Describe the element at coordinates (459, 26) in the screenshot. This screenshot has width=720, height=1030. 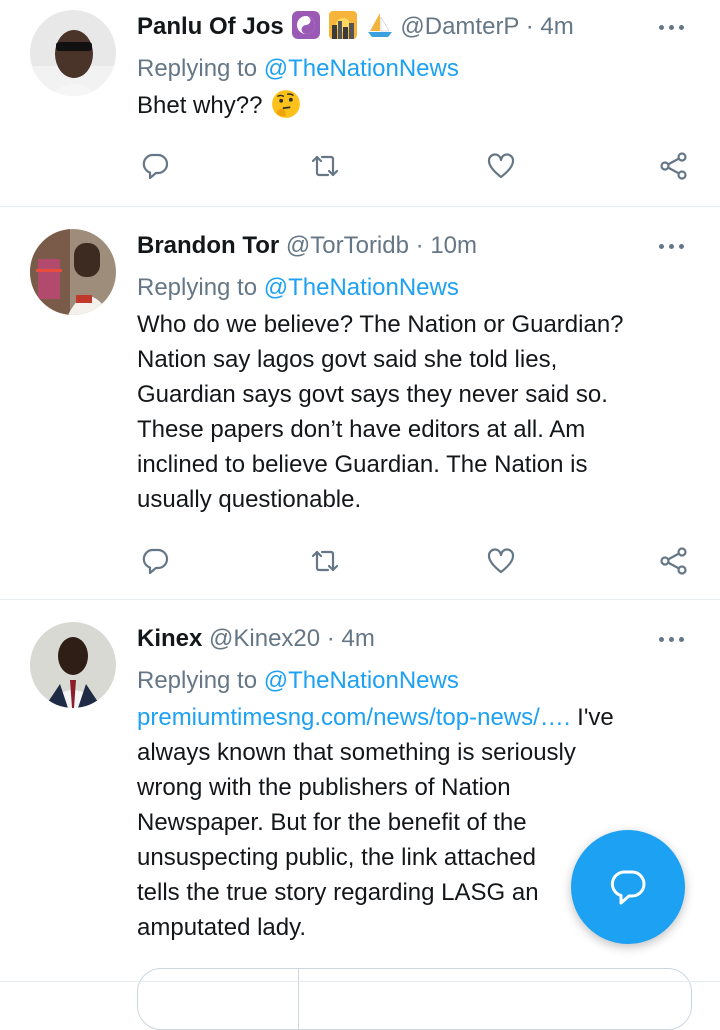
I see `handle: @DamterP` at that location.